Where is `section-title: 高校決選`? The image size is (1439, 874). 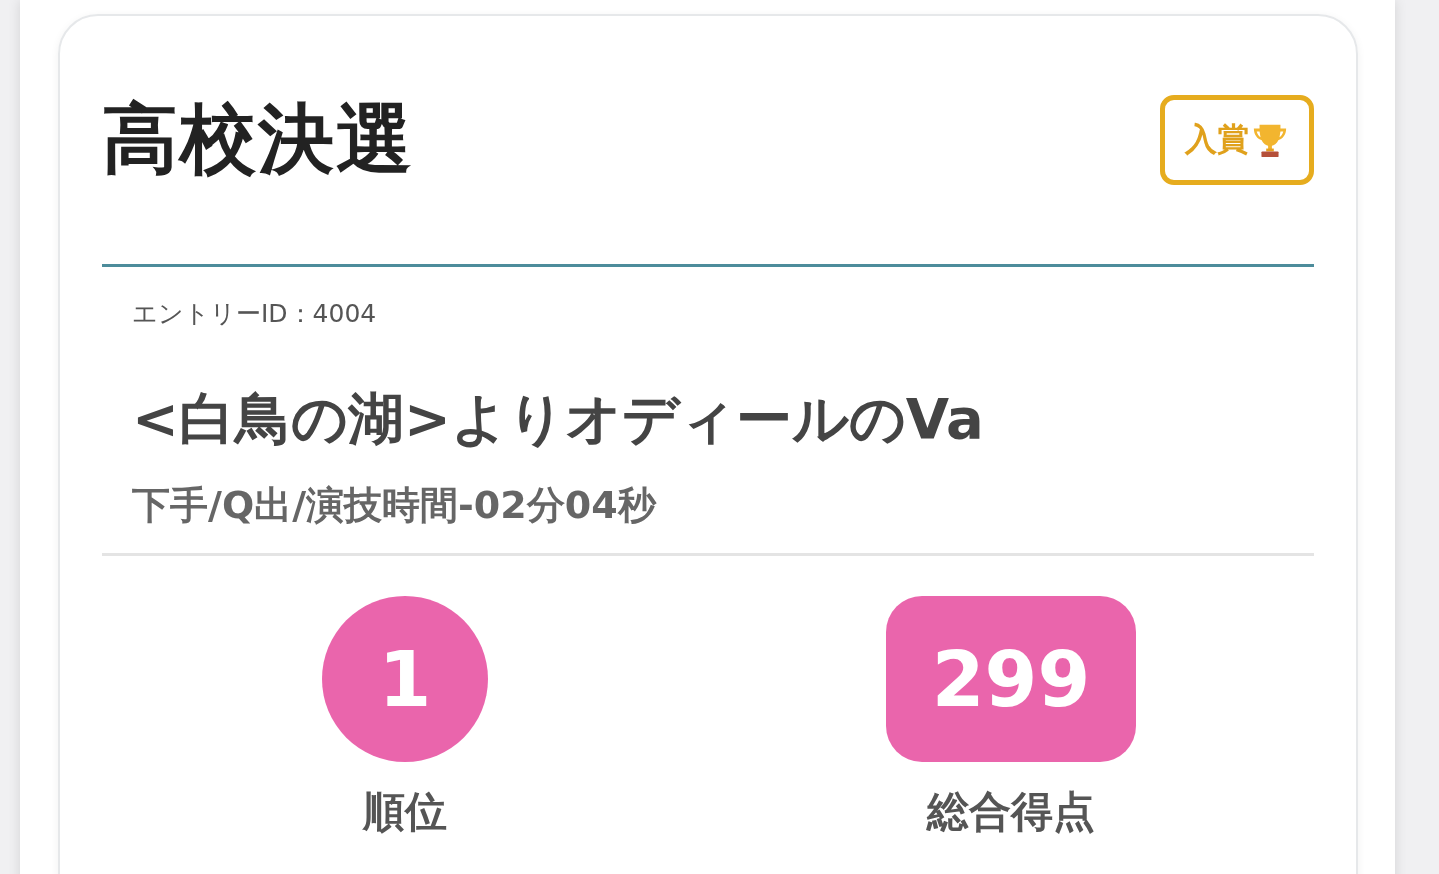
section-title: 高校決選 is located at coordinates (258, 138).